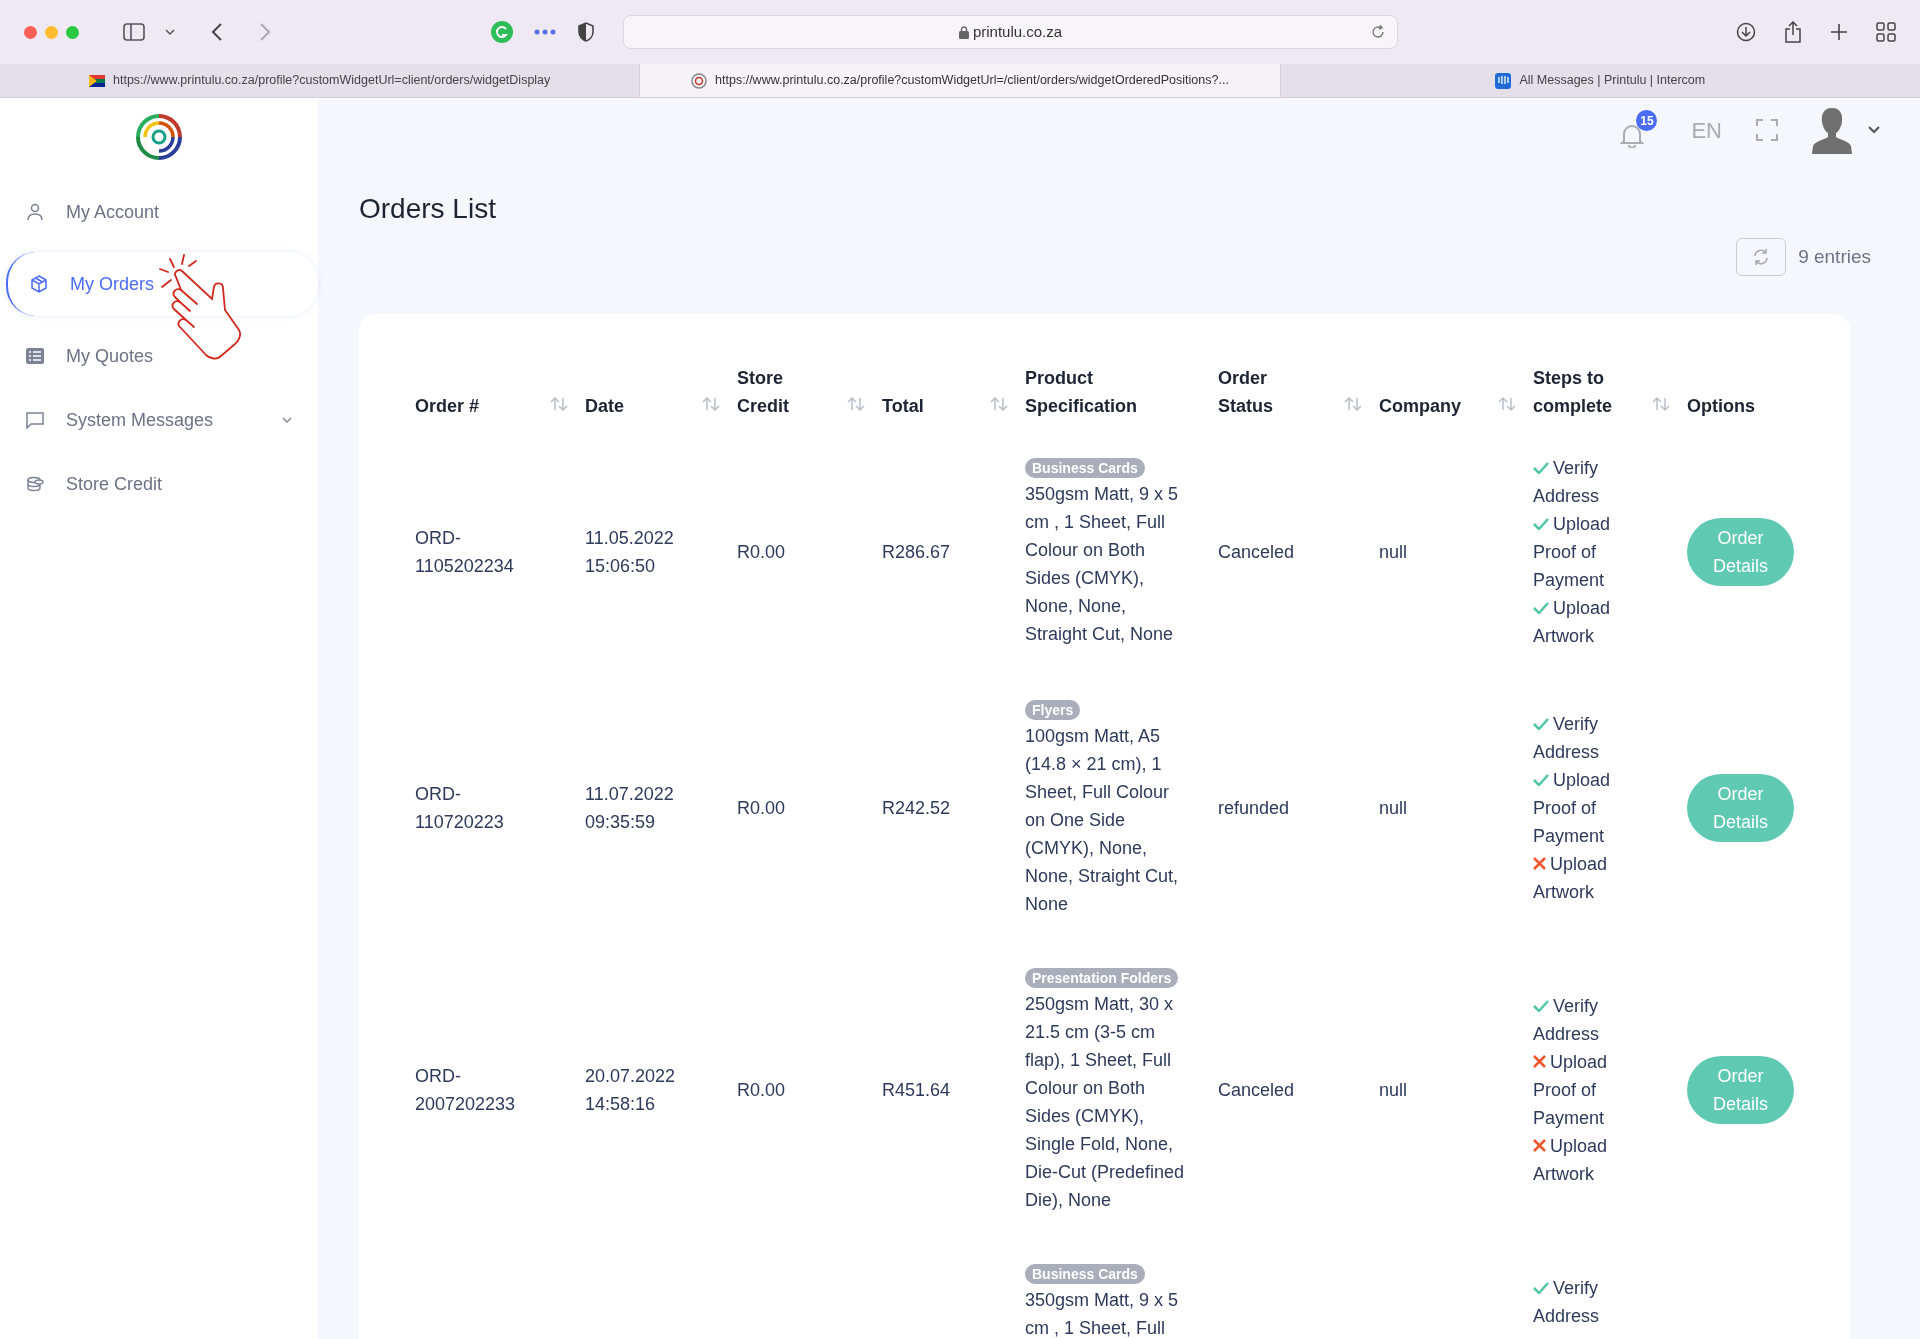  I want to click on back-icon, so click(217, 32).